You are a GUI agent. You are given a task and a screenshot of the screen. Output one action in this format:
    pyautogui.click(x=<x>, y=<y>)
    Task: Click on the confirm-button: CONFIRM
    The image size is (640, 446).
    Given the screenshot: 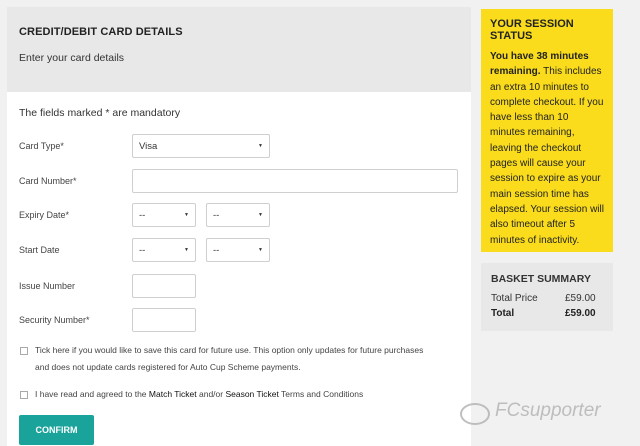 What is the action you would take?
    pyautogui.click(x=56, y=430)
    